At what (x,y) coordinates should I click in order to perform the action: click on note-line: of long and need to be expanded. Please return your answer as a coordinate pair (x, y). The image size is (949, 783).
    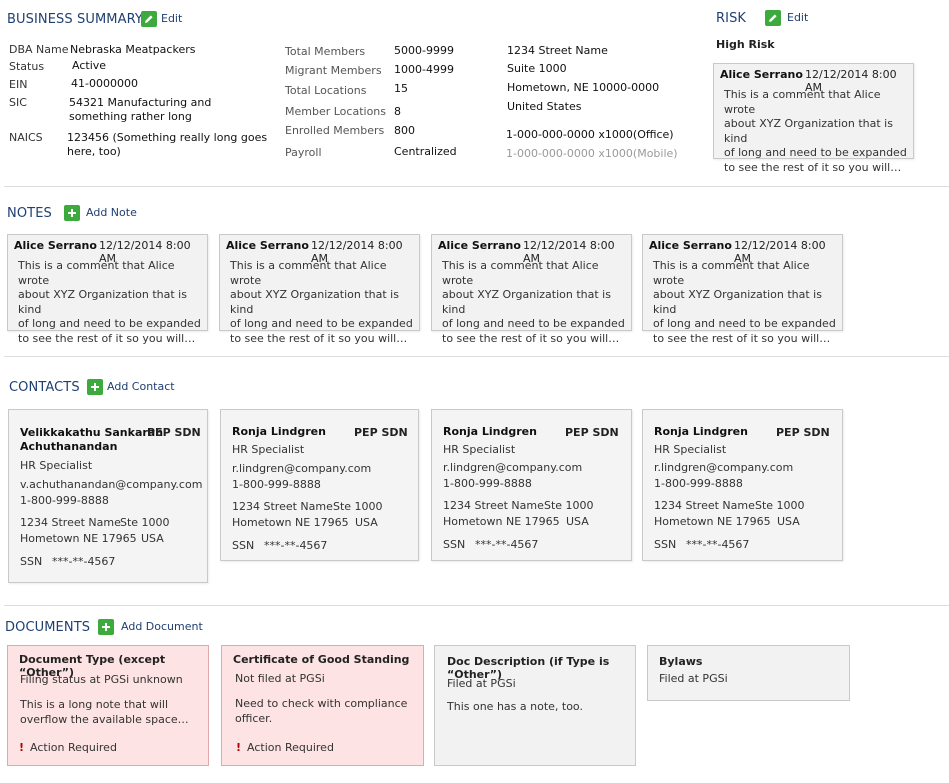
    Looking at the image, I should click on (109, 323).